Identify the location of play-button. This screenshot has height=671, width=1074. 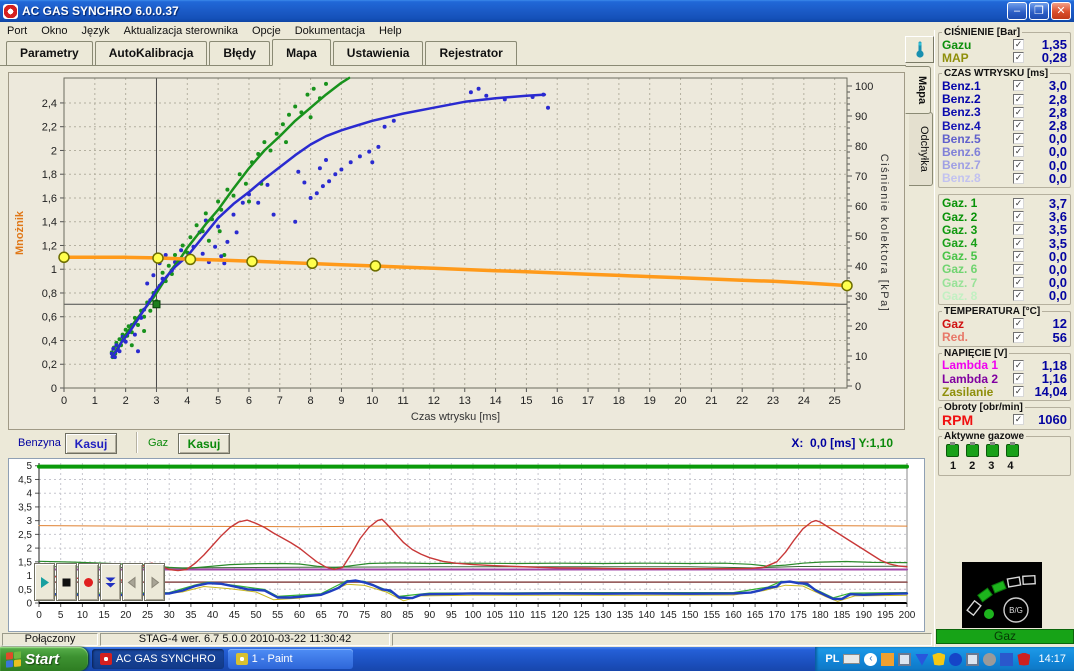
(44, 582).